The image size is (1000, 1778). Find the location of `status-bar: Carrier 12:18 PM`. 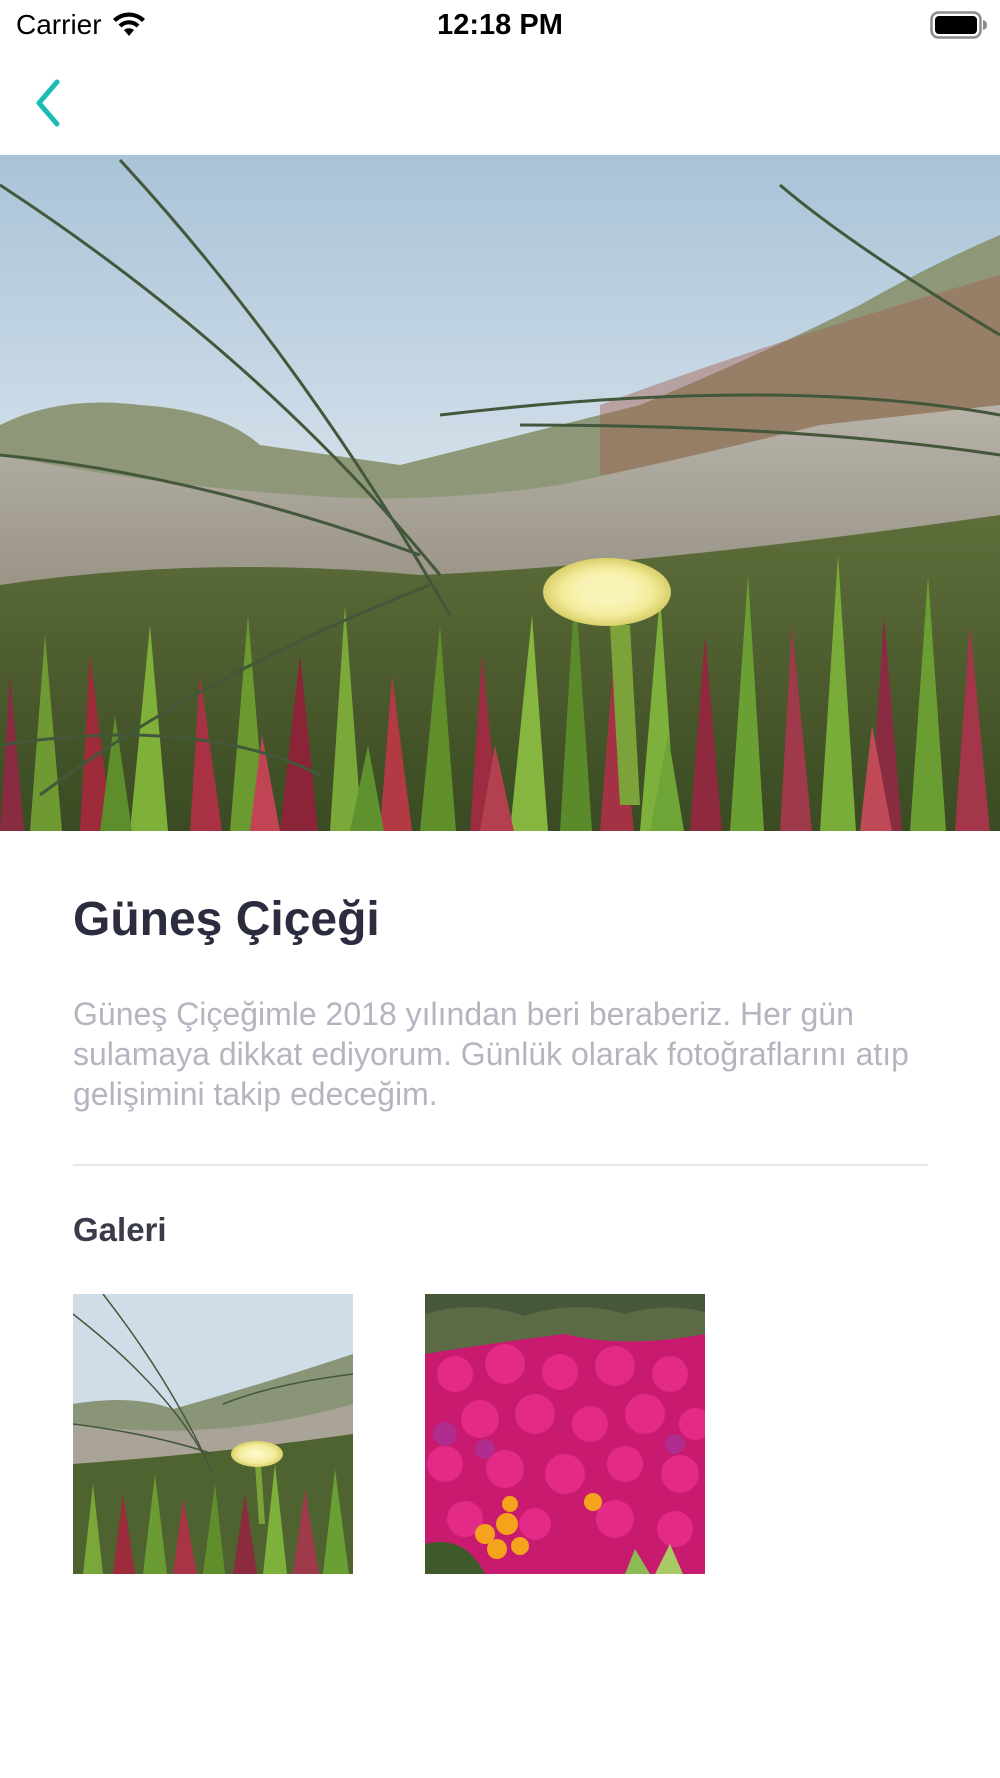

status-bar: Carrier 12:18 PM is located at coordinates (500, 25).